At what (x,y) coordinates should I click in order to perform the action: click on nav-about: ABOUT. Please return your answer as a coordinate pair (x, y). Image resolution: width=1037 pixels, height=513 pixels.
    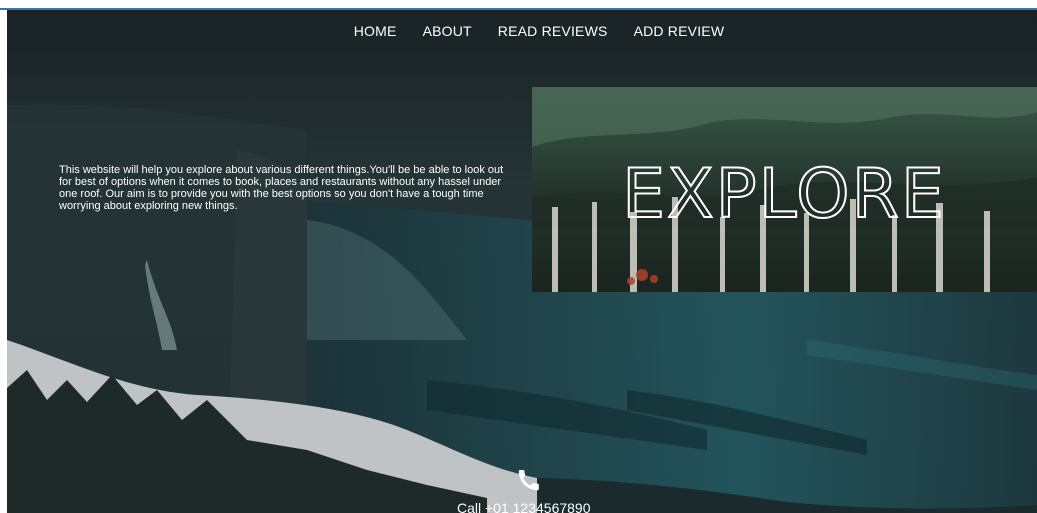
    Looking at the image, I should click on (447, 31).